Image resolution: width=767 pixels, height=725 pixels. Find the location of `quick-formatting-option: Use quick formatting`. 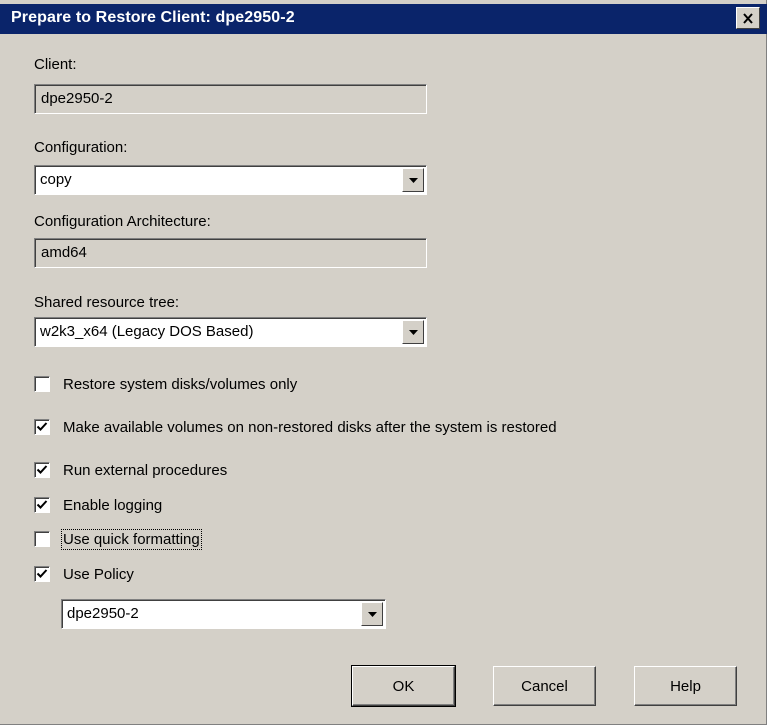

quick-formatting-option: Use quick formatting is located at coordinates (118, 539).